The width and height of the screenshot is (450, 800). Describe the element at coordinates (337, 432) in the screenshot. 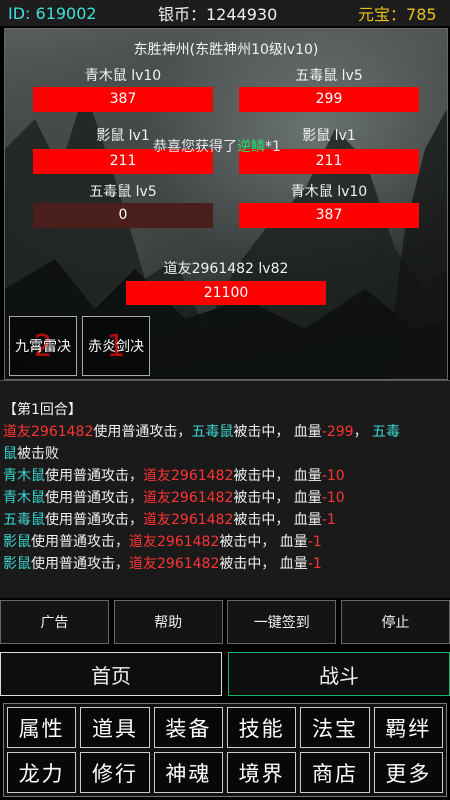

I see `log-segment: -299` at that location.